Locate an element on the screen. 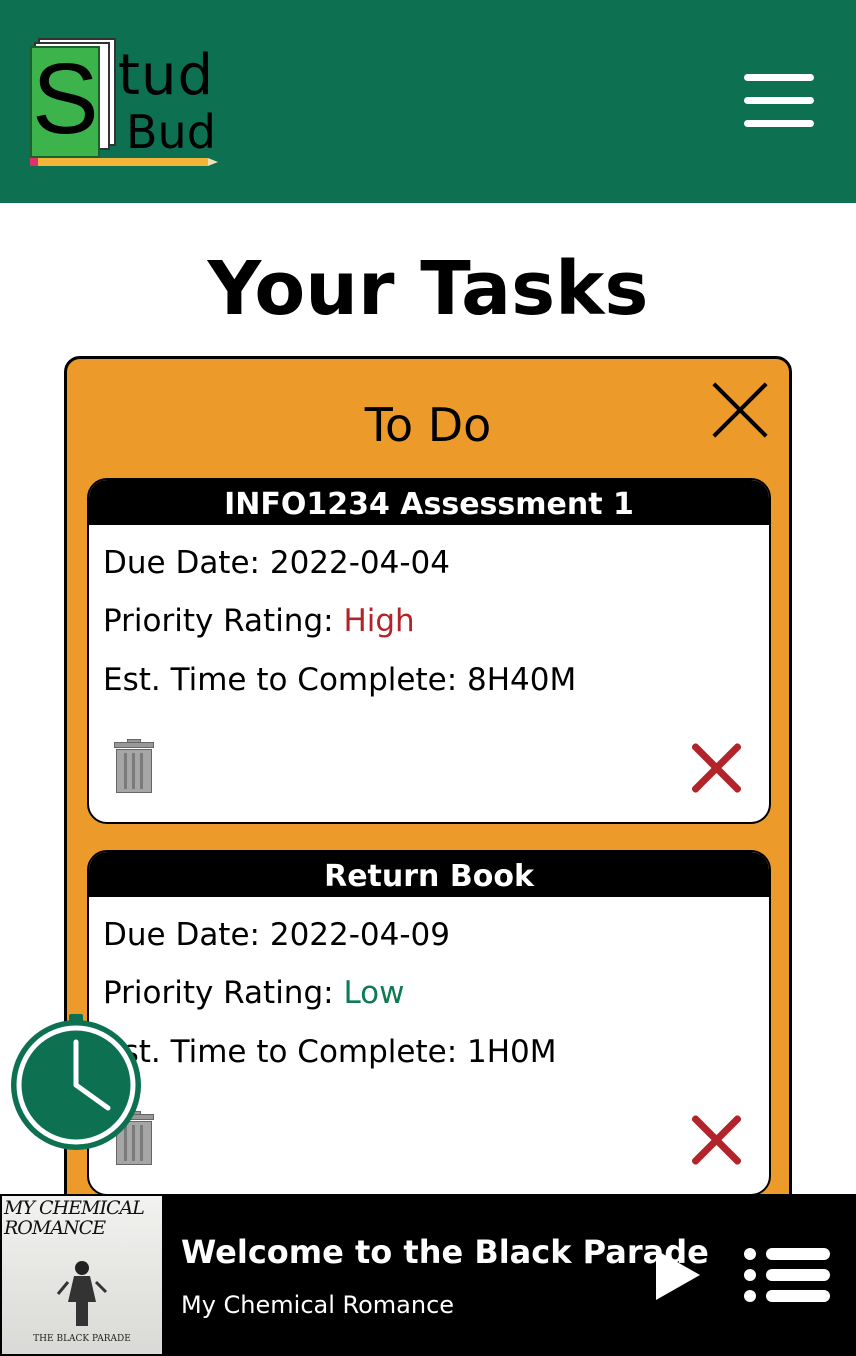 The height and width of the screenshot is (1356, 856). priority-value: Low is located at coordinates (374, 993).